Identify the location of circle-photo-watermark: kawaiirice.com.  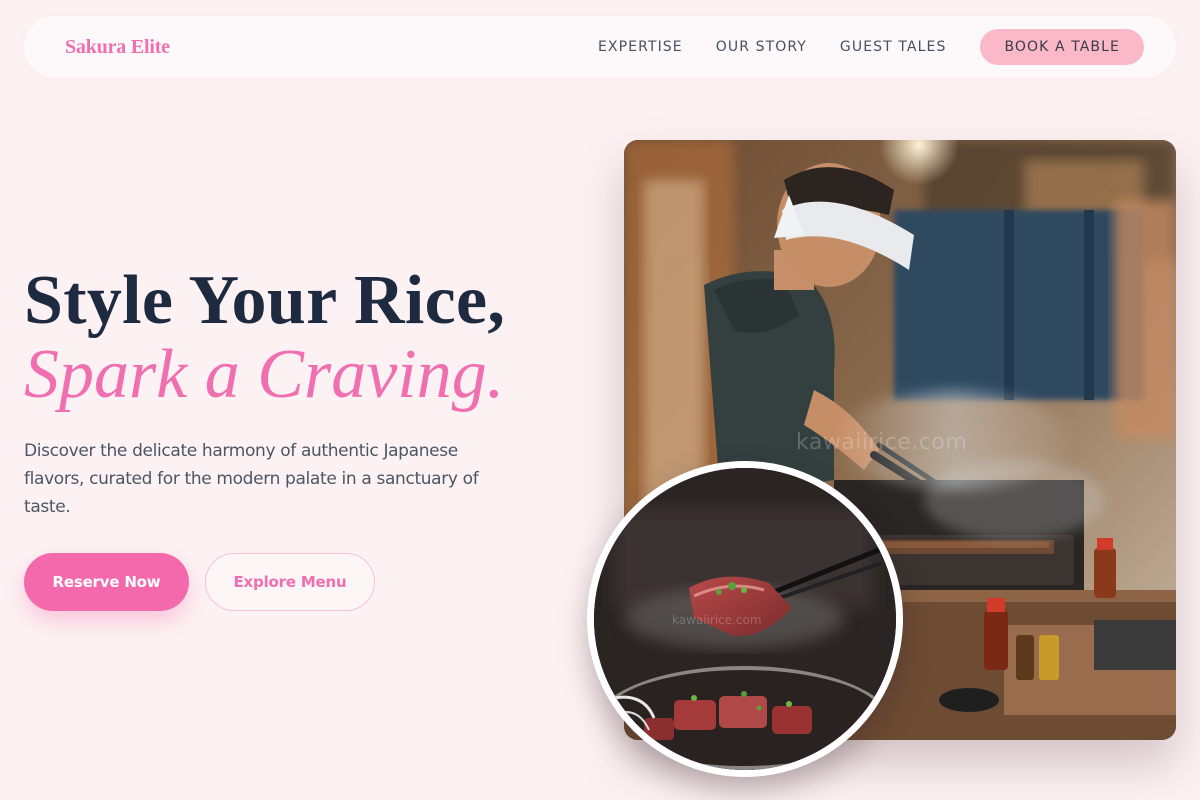
(717, 620).